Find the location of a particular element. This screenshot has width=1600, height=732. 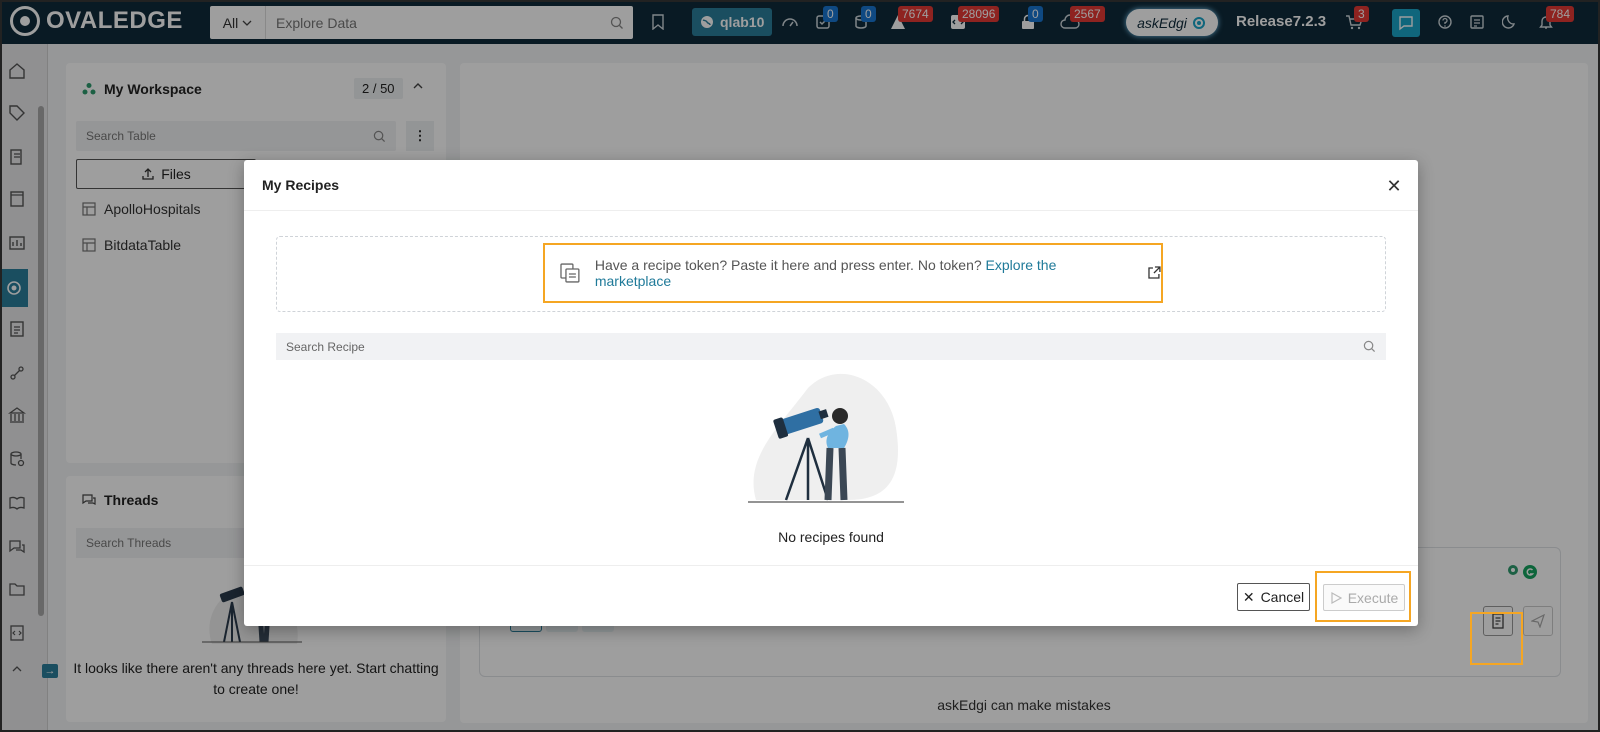

cancel-button-label: Cancel is located at coordinates (1282, 597).